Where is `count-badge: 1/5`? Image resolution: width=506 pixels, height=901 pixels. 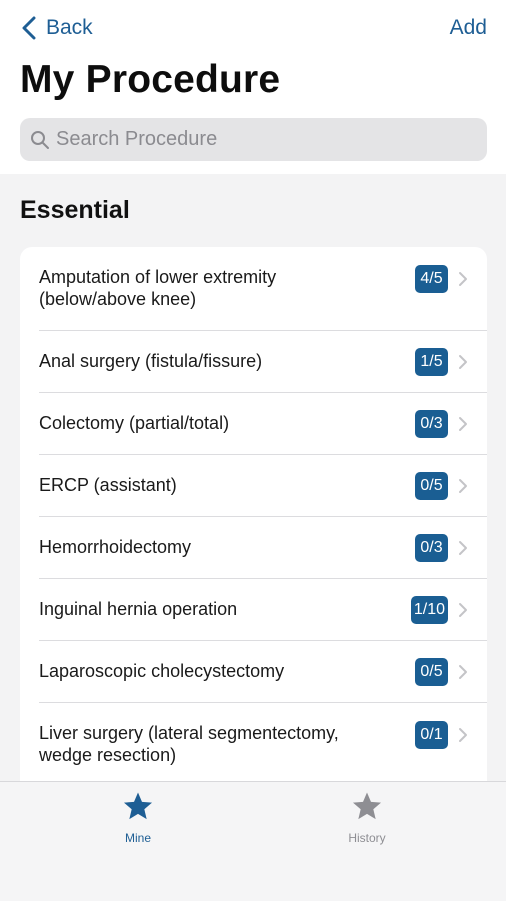
count-badge: 1/5 is located at coordinates (431, 362).